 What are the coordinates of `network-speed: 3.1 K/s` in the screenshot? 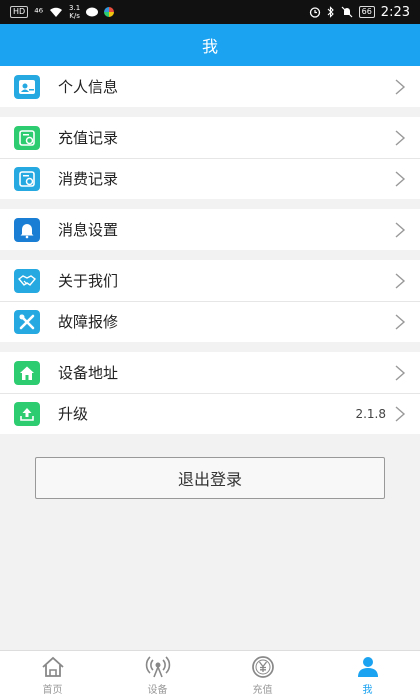 It's located at (74, 12).